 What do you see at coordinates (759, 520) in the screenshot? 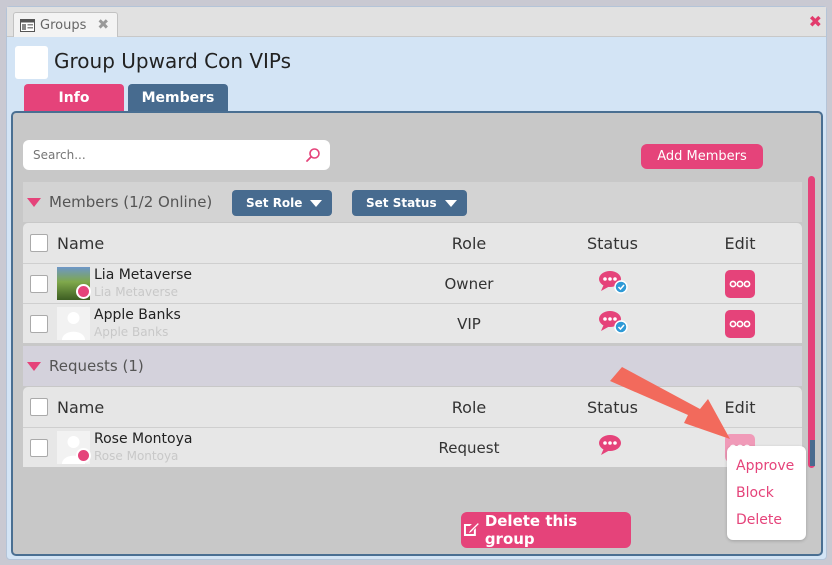
I see `menu-item-delete: Delete` at bounding box center [759, 520].